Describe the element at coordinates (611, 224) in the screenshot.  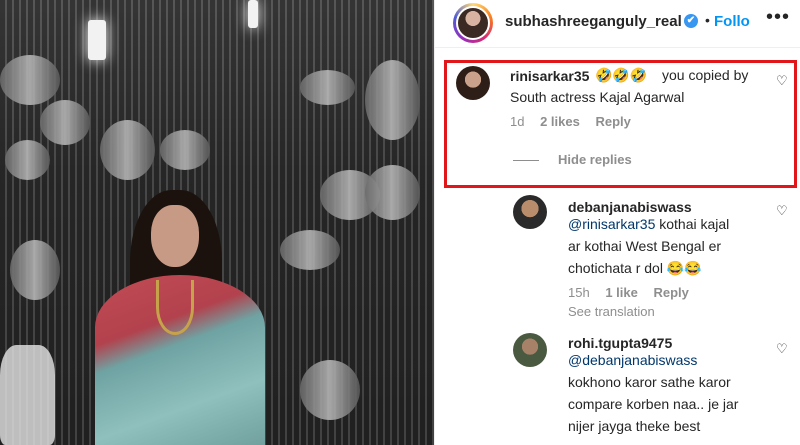
I see `reply-mention: @rinisarkar35` at that location.